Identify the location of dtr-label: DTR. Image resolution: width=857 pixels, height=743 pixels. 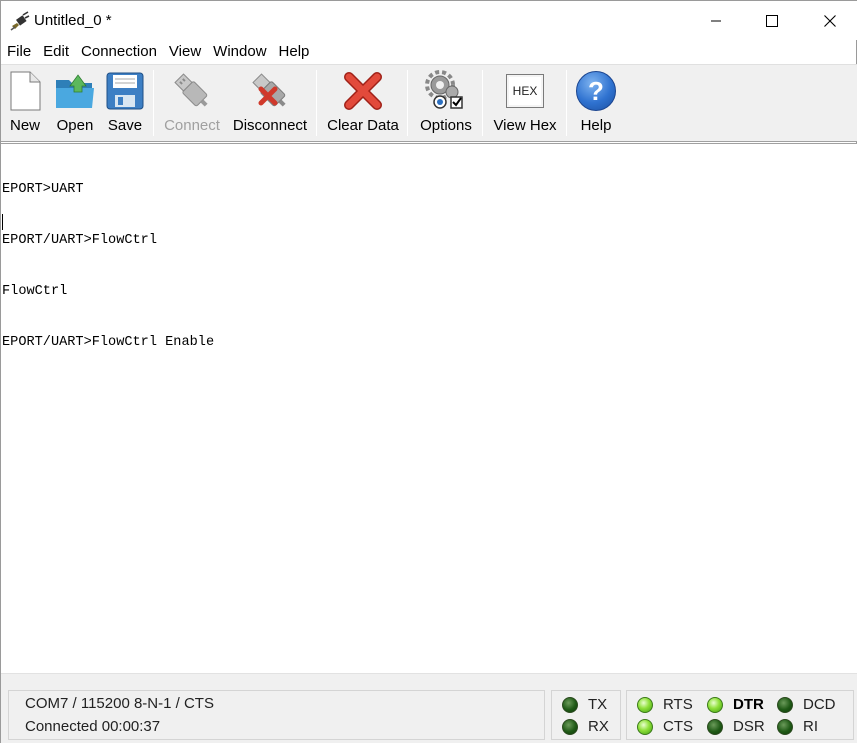
(748, 704).